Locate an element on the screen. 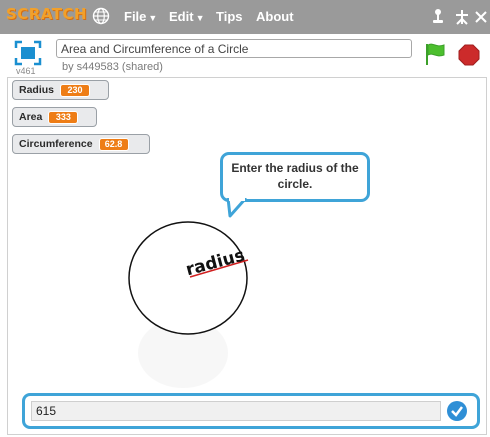 This screenshot has width=490, height=437. ask-prompt is located at coordinates (251, 411).